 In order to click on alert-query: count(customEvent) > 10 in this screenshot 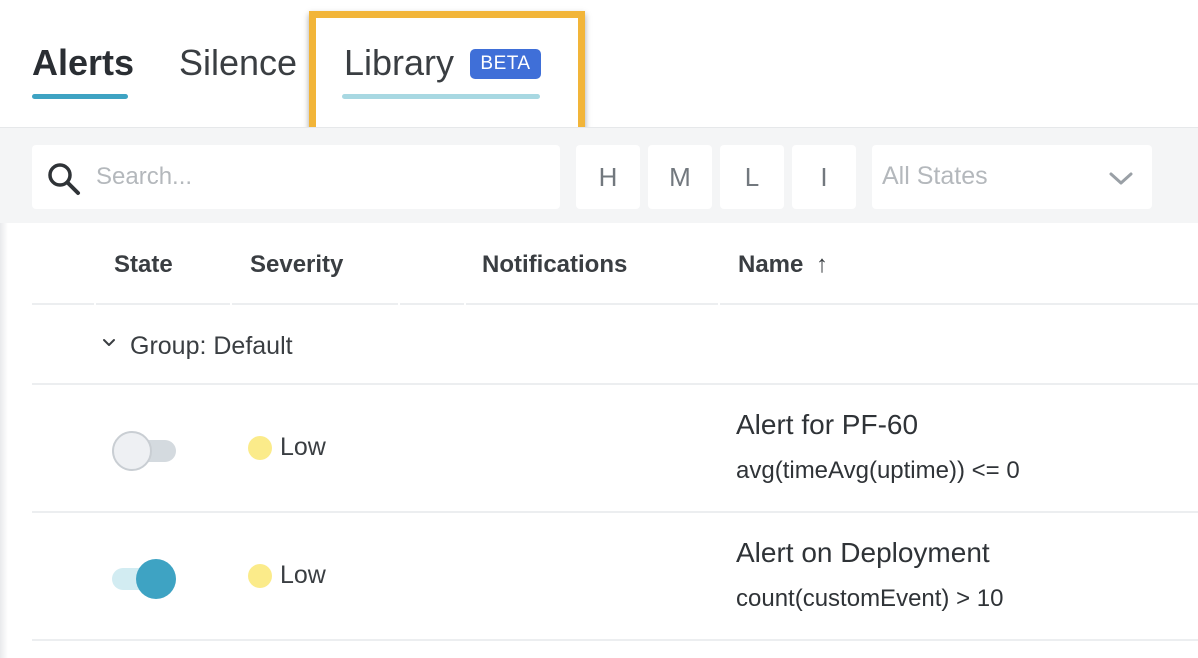, I will do `click(870, 598)`.